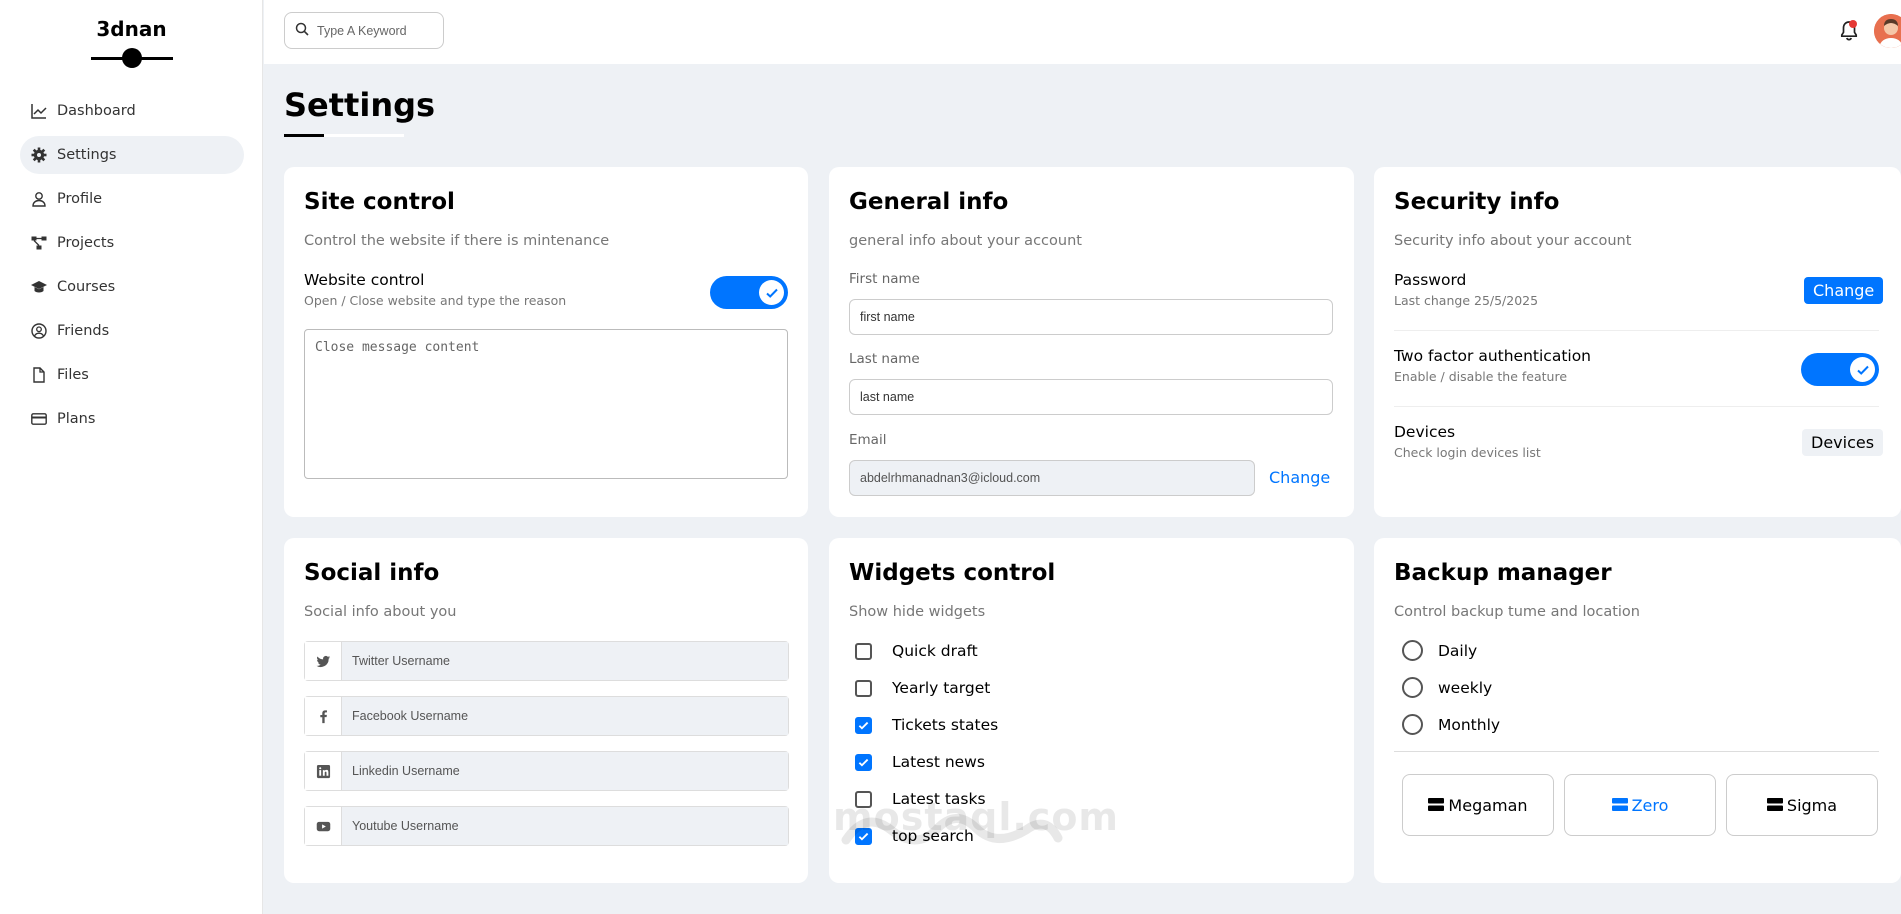  I want to click on server-zero-option: Zero, so click(1640, 805).